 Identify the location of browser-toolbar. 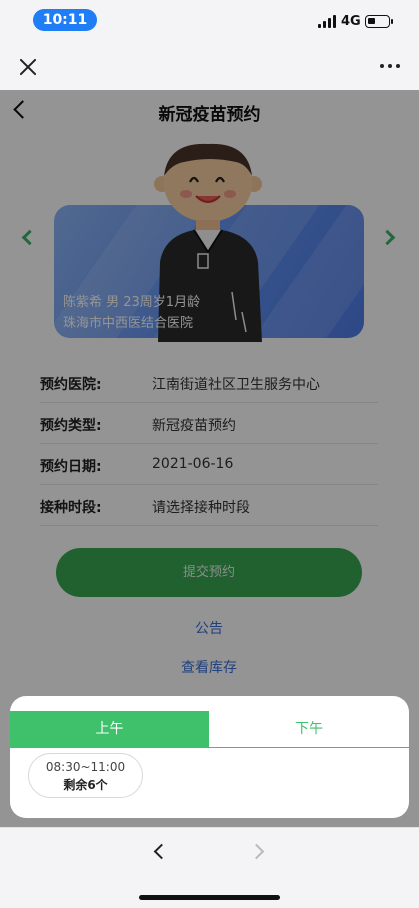
(209, 867).